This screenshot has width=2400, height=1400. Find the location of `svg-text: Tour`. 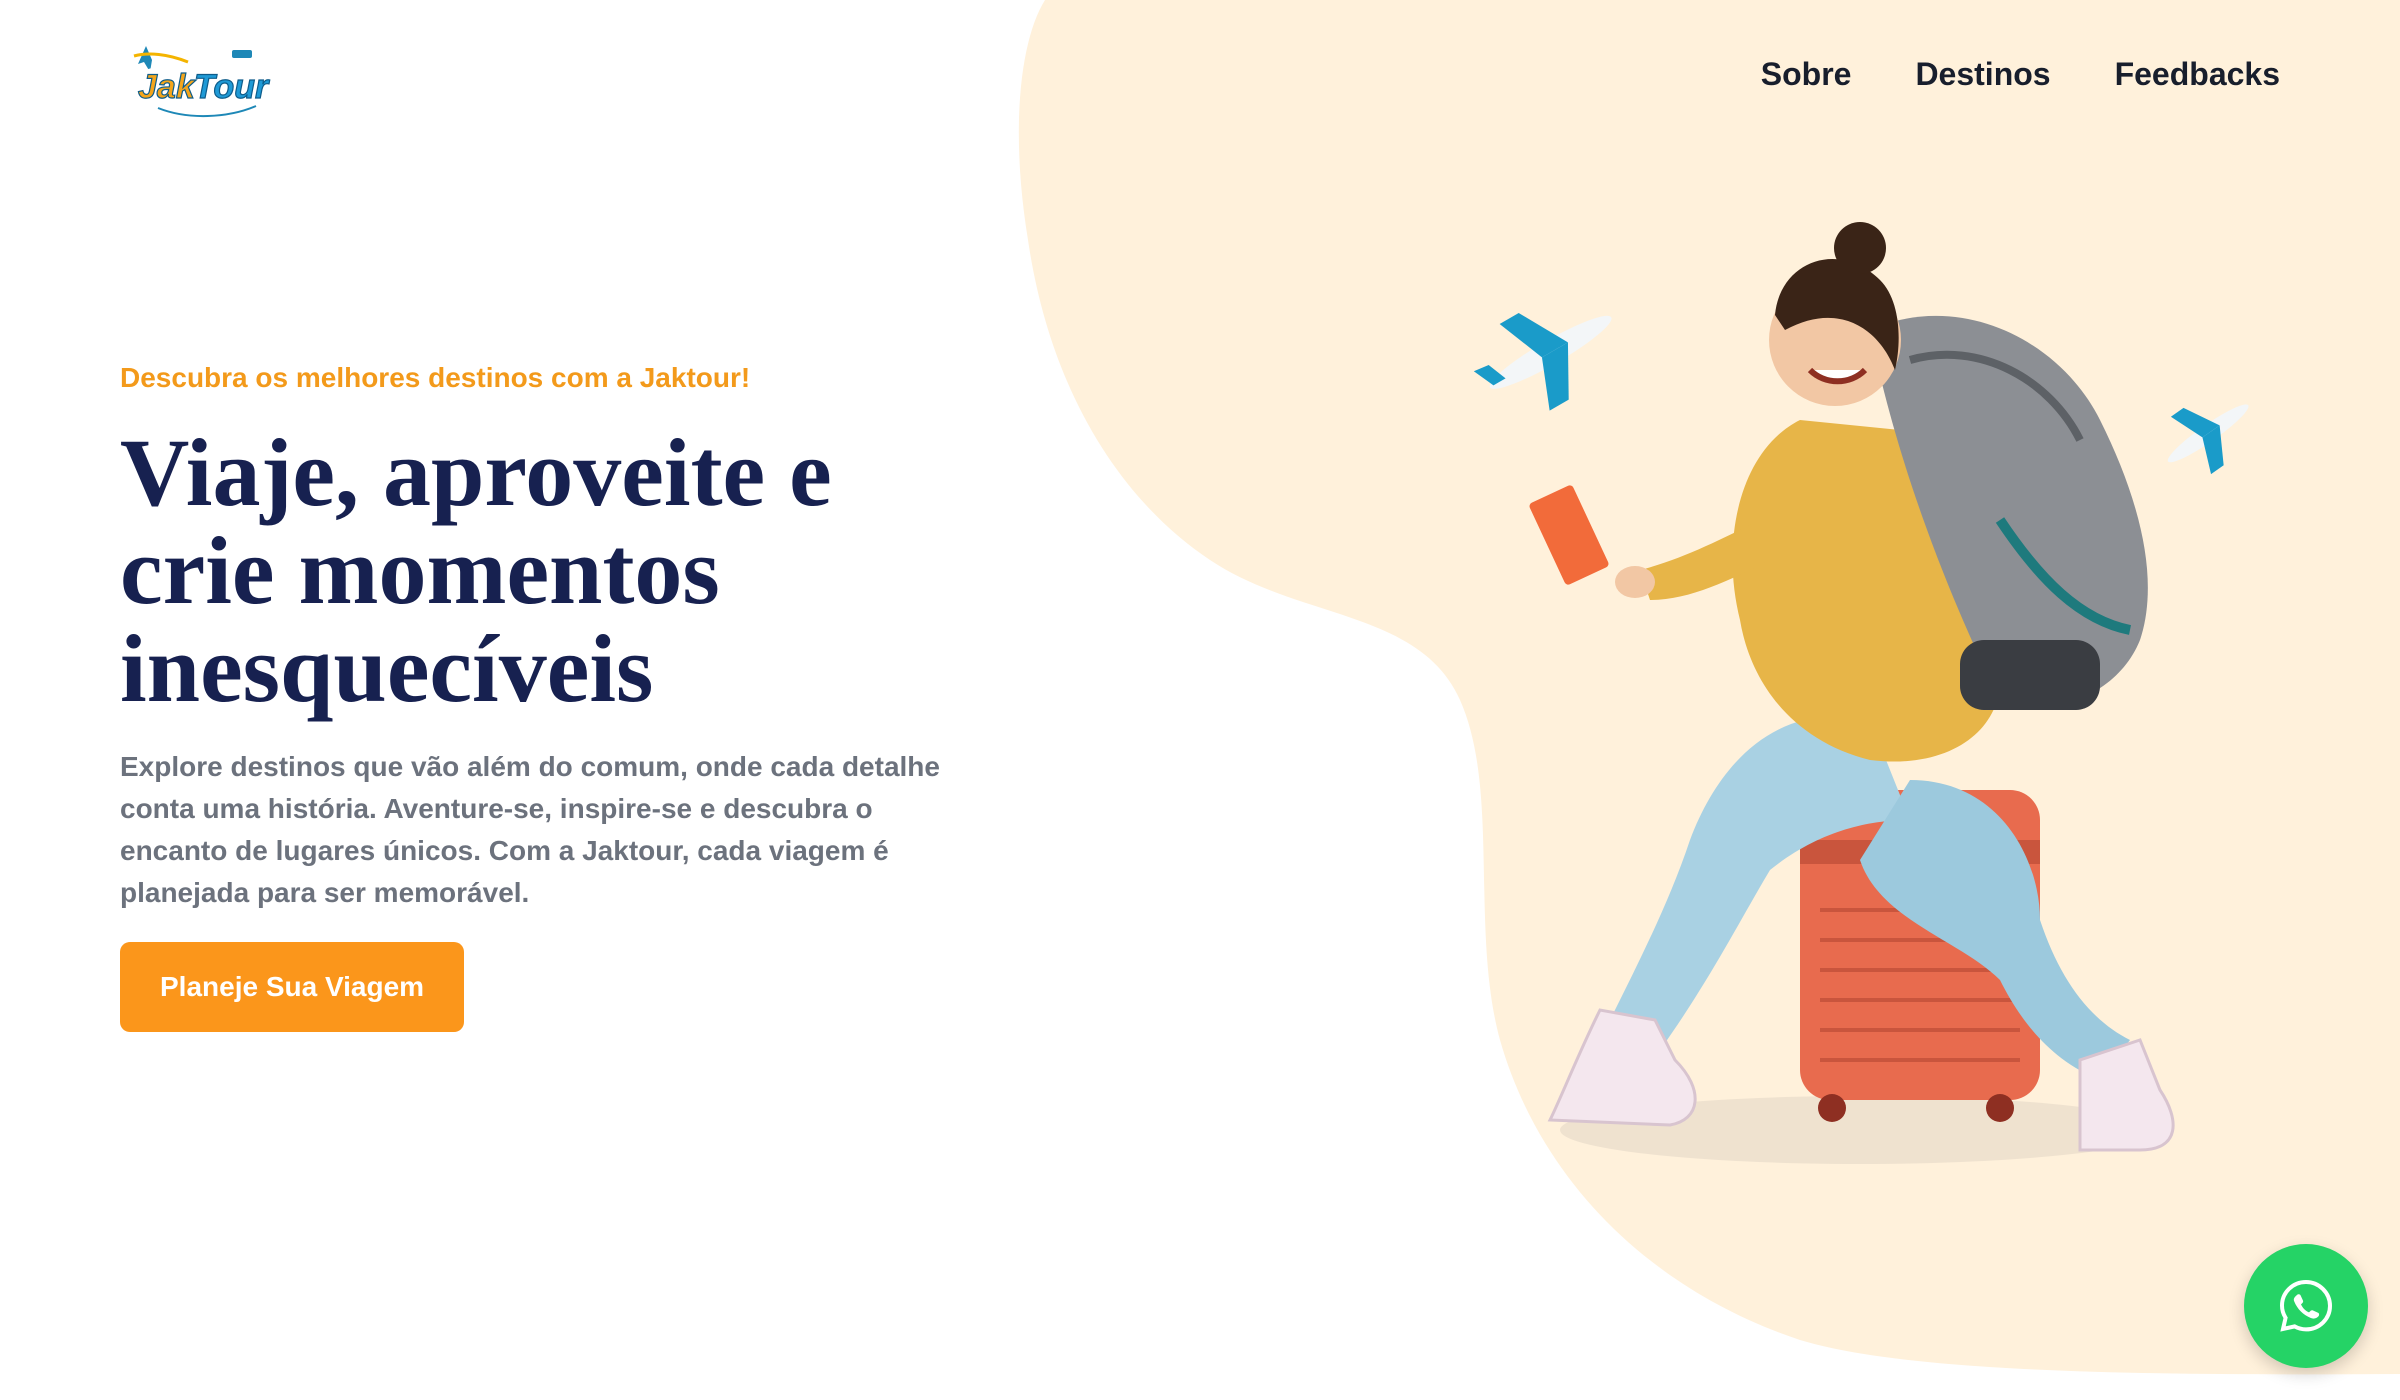

svg-text: Tour is located at coordinates (232, 87).